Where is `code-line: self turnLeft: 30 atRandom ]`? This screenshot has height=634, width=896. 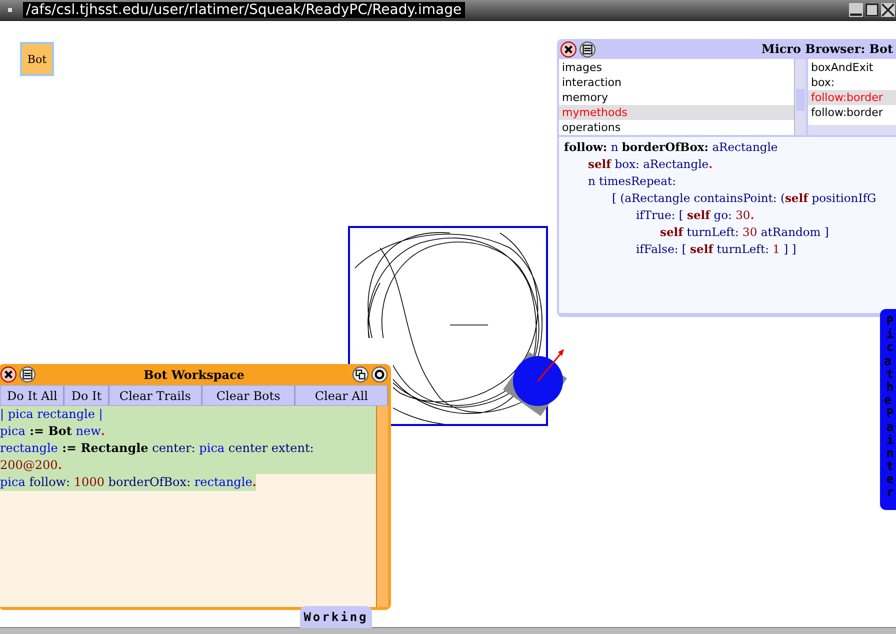
code-line: self turnLeft: 30 atRandom ] is located at coordinates (744, 232).